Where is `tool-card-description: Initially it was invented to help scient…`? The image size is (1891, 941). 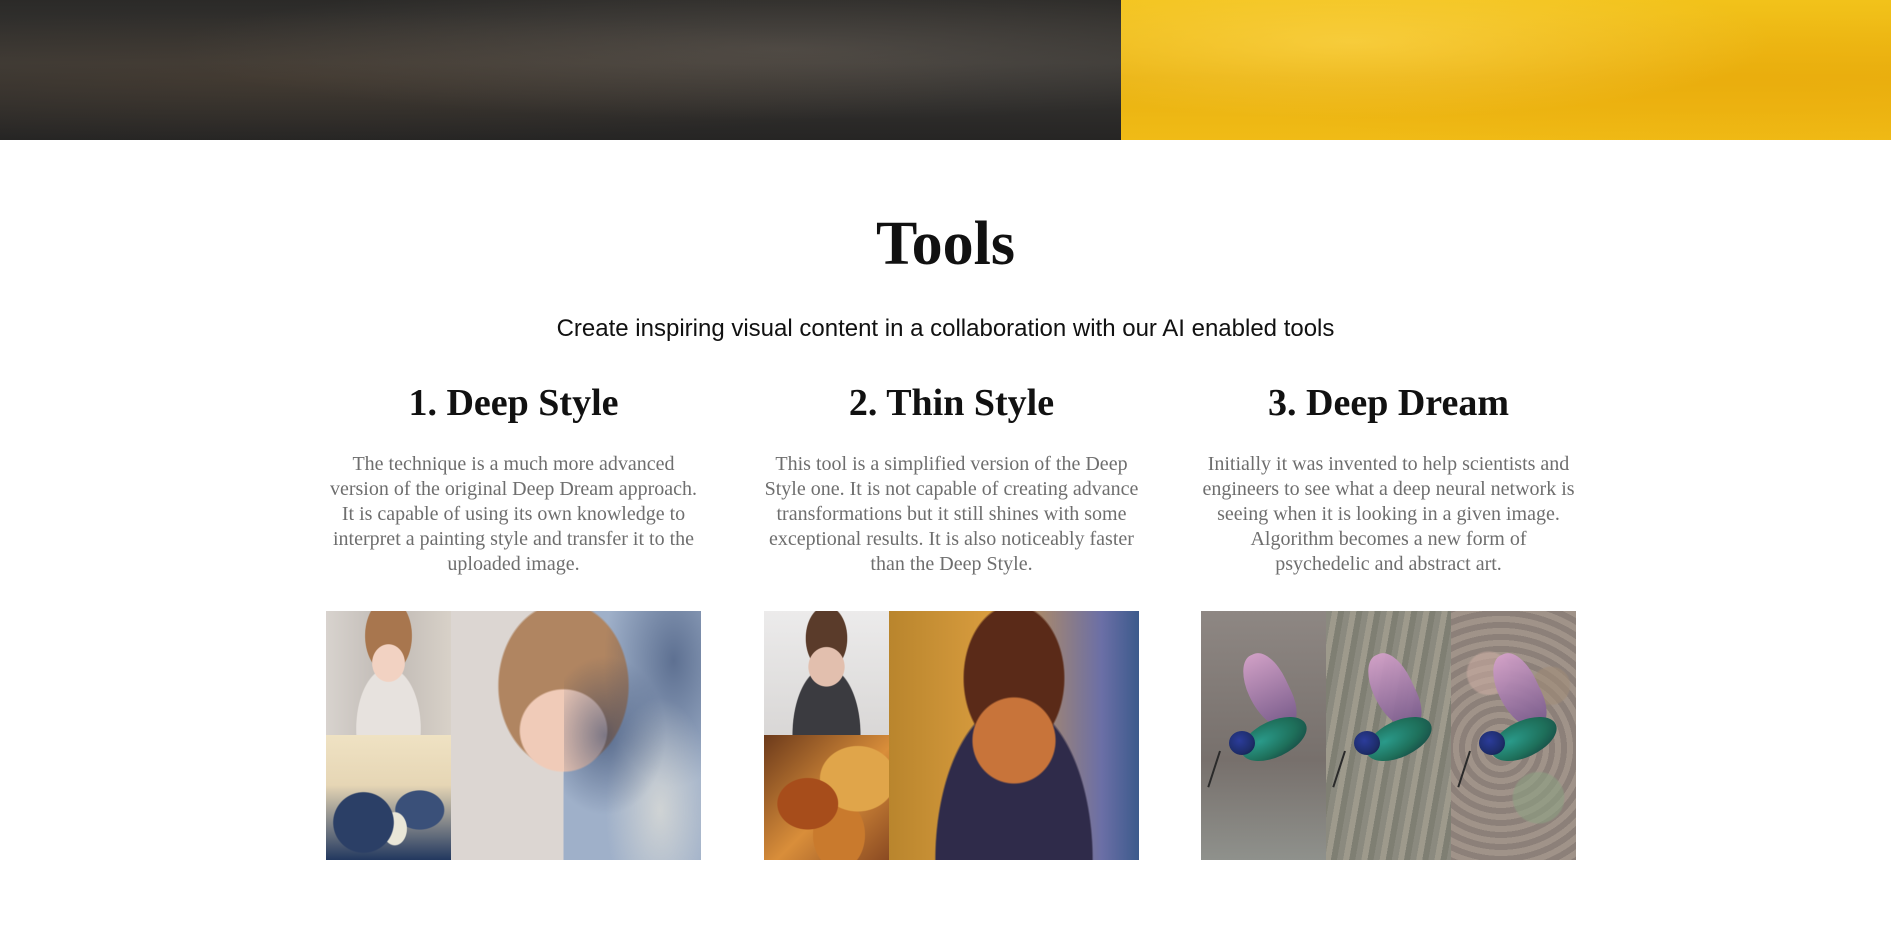 tool-card-description: Initially it was invented to help scient… is located at coordinates (1388, 514).